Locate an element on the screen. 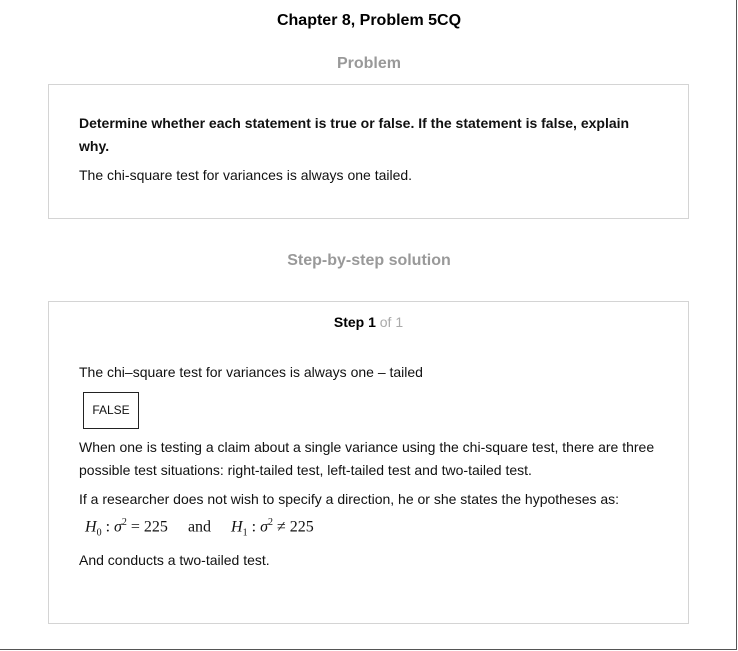 This screenshot has height=651, width=738. sigma-exponent: 2 is located at coordinates (124, 522).